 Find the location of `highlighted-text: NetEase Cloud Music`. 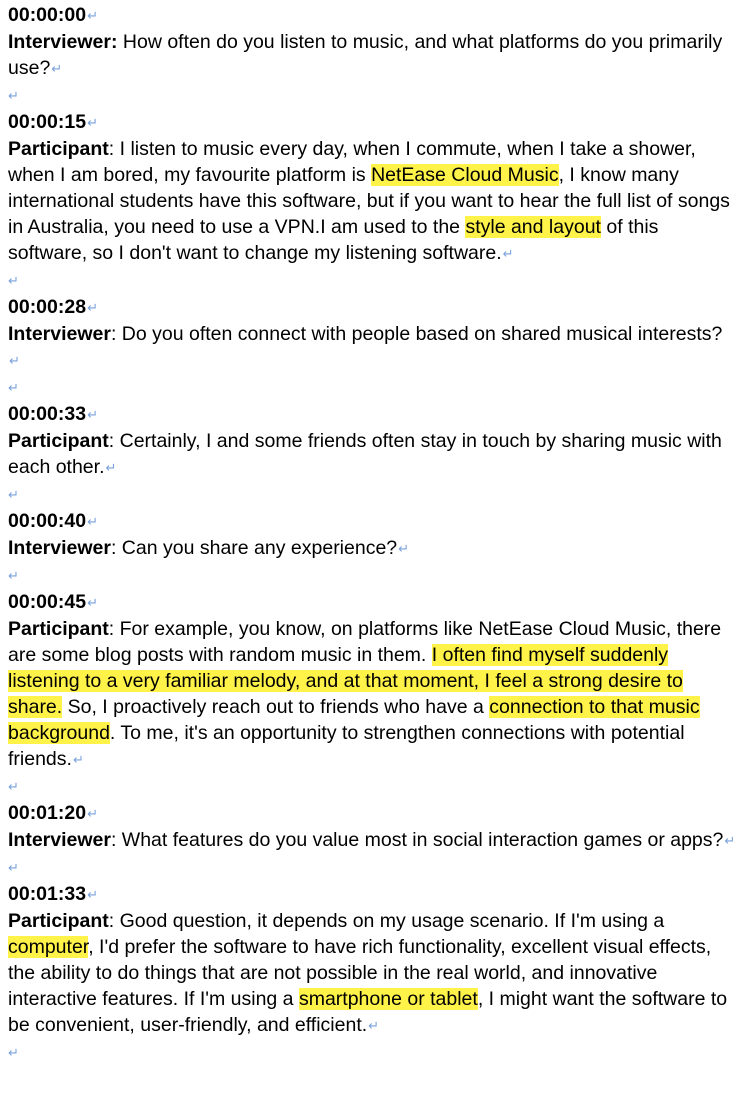

highlighted-text: NetEase Cloud Music is located at coordinates (465, 175).